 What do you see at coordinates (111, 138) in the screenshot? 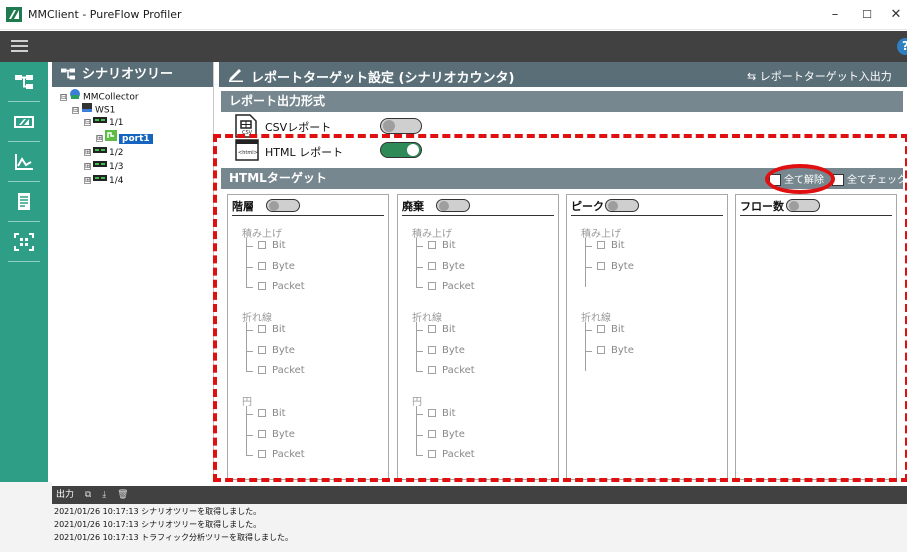
I see `port-icon` at bounding box center [111, 138].